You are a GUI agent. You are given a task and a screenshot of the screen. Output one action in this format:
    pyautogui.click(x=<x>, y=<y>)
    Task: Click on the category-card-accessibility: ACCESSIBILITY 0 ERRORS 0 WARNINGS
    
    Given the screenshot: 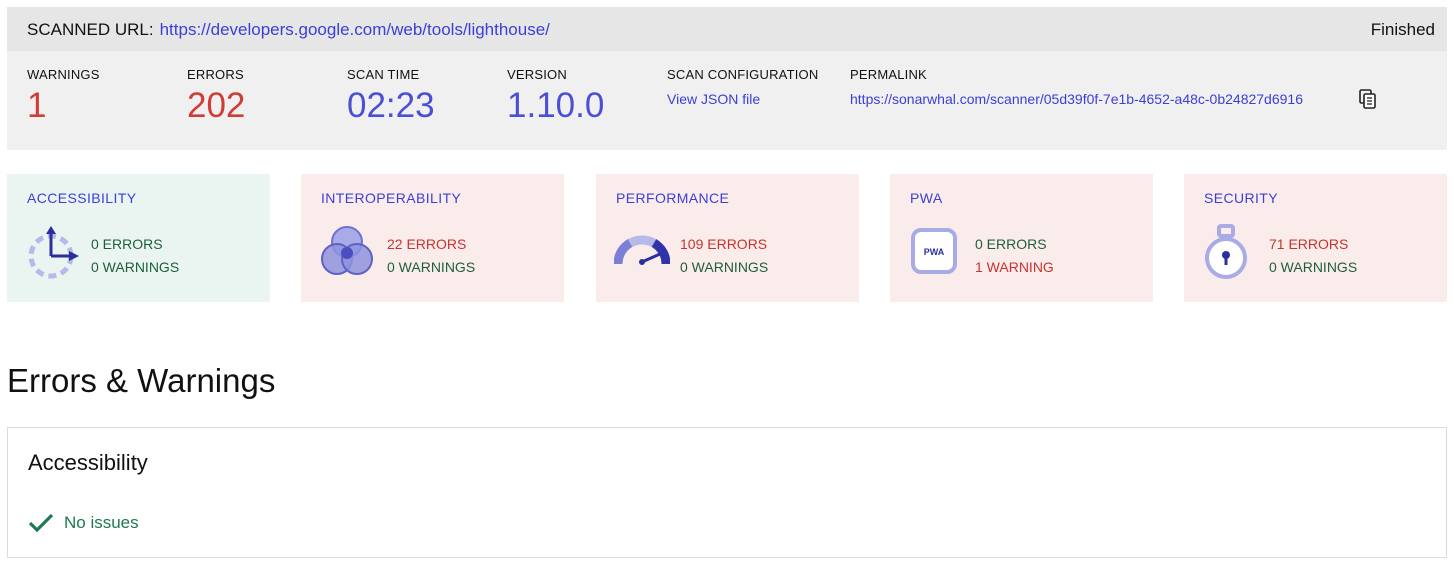 What is the action you would take?
    pyautogui.click(x=138, y=238)
    